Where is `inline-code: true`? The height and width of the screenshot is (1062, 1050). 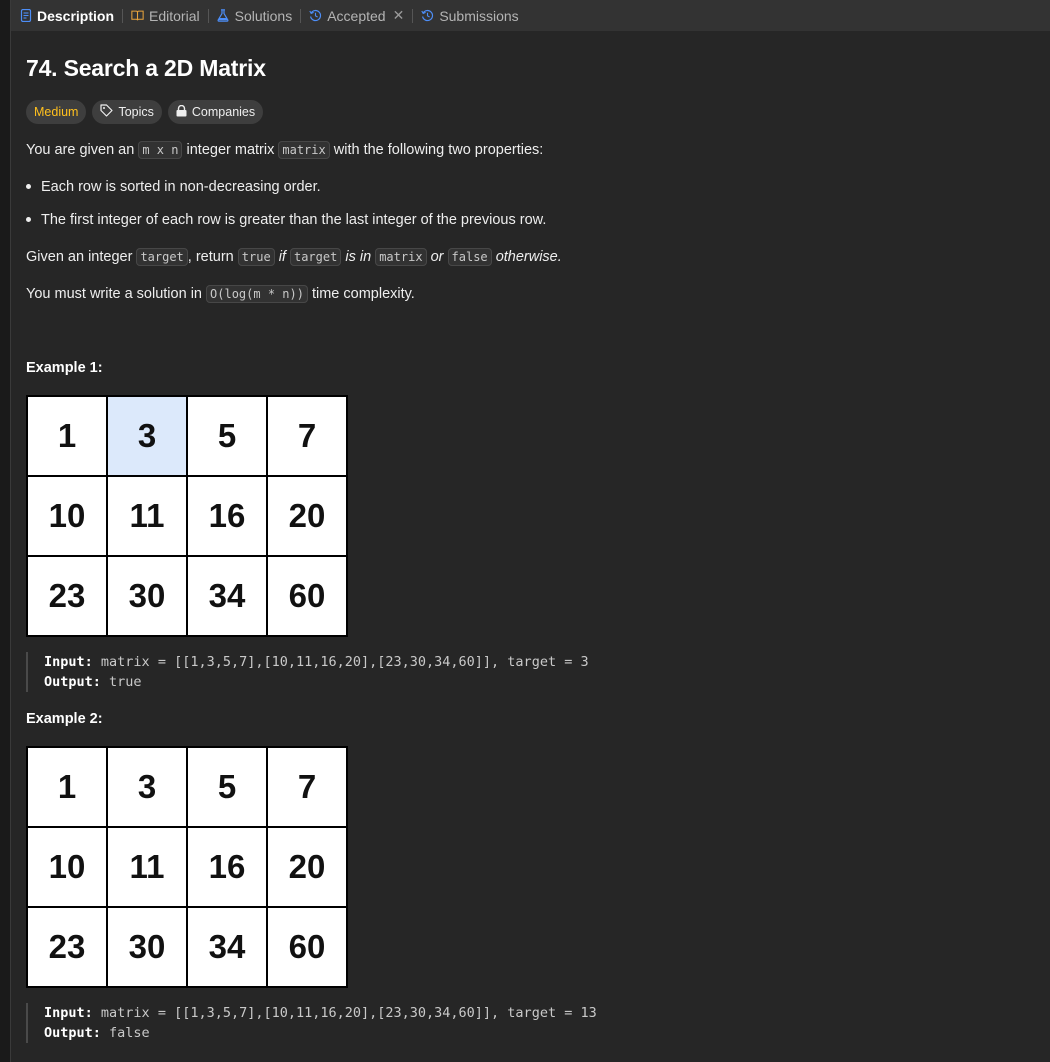 inline-code: true is located at coordinates (256, 257).